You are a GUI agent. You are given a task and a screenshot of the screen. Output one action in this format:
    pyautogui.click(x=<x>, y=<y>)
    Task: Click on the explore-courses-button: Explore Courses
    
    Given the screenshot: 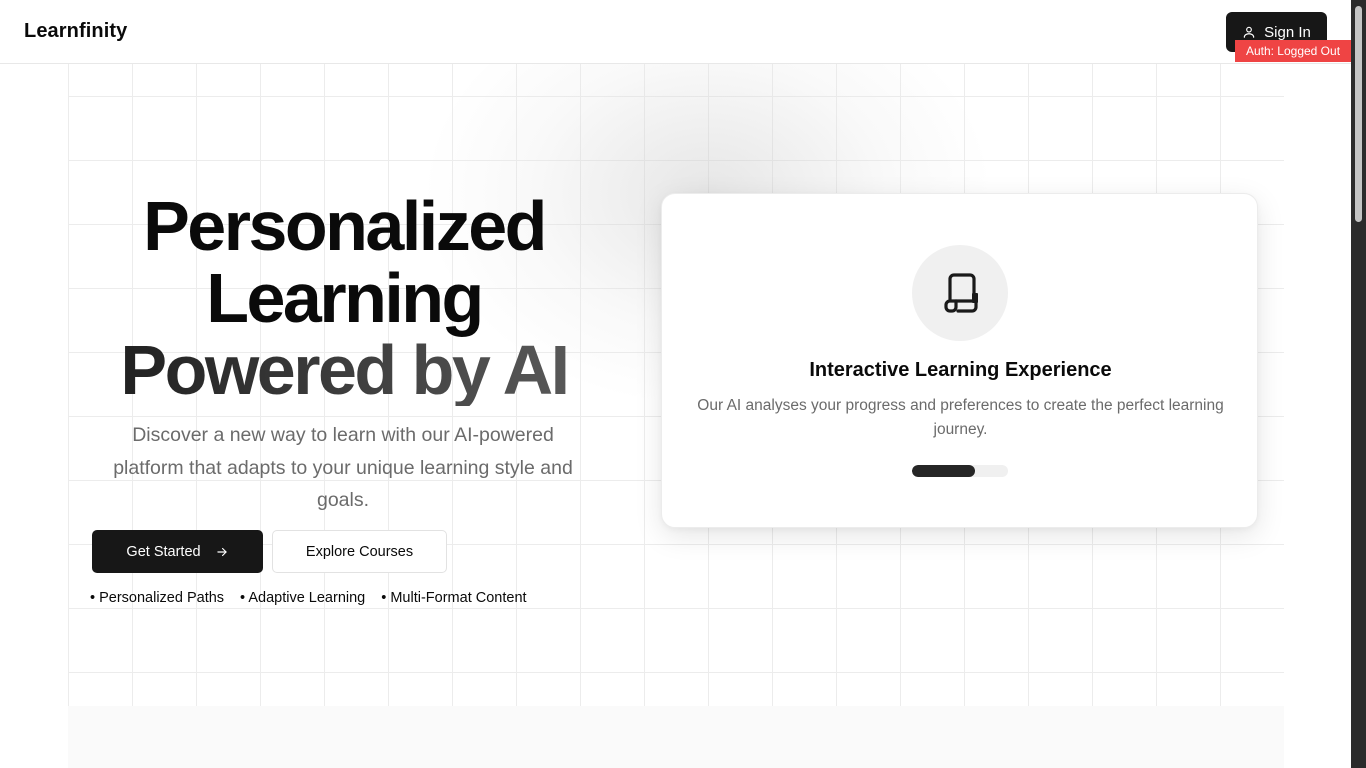 What is the action you would take?
    pyautogui.click(x=359, y=551)
    